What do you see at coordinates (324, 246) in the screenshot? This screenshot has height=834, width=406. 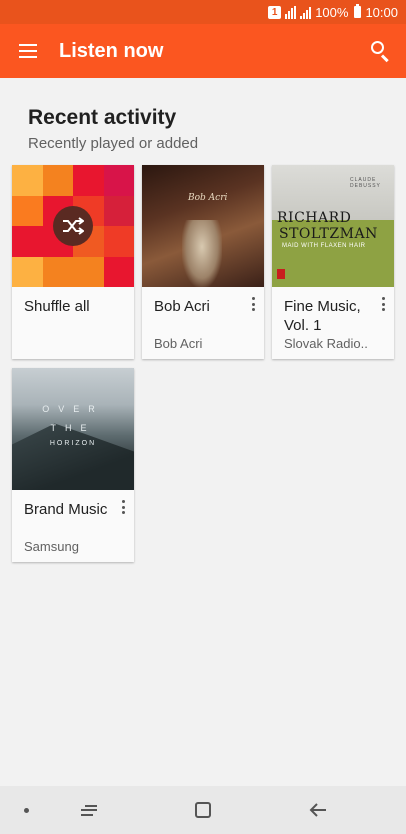 I see `album-art-text: MAID WITH FLAXEN HAIR` at bounding box center [324, 246].